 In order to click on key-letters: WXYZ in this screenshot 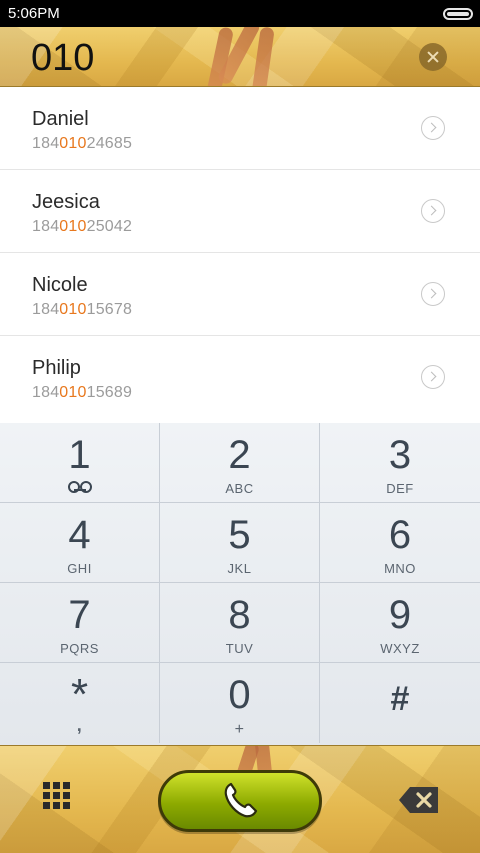, I will do `click(400, 648)`.